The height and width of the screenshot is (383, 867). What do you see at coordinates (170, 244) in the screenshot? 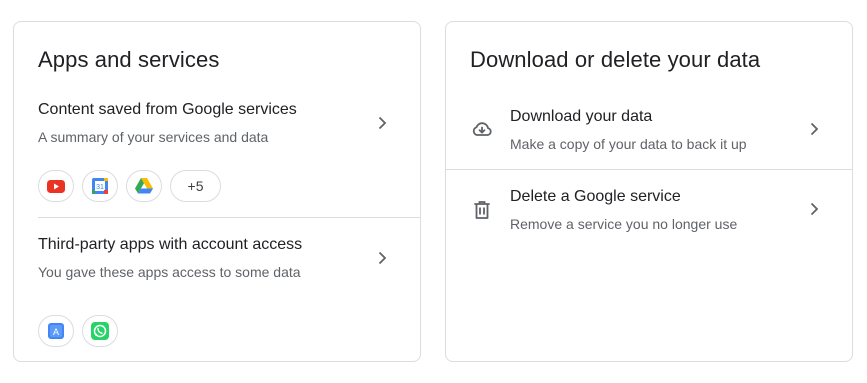
I see `section-title: Third-party apps with account access` at bounding box center [170, 244].